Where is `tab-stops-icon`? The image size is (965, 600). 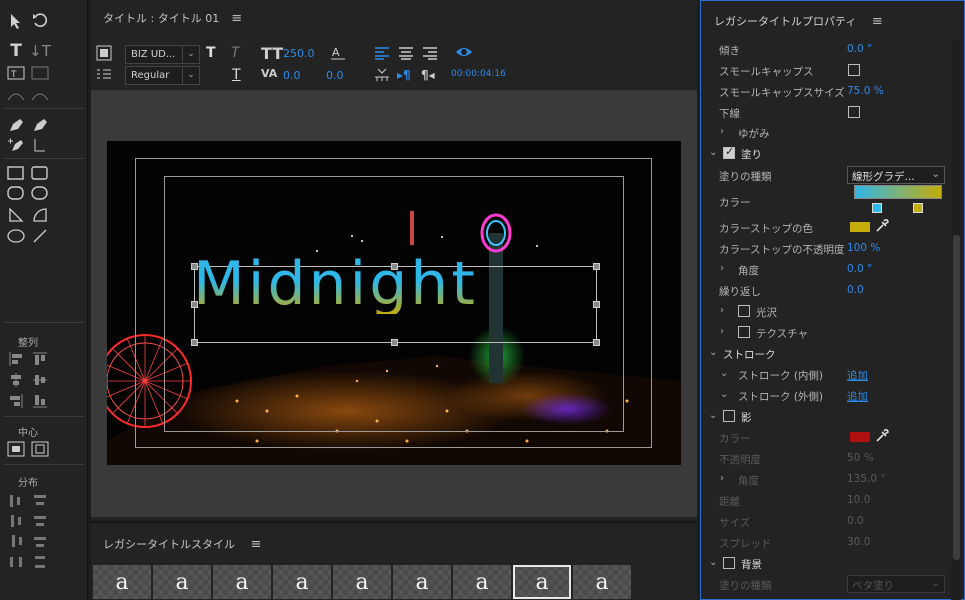 tab-stops-icon is located at coordinates (104, 75).